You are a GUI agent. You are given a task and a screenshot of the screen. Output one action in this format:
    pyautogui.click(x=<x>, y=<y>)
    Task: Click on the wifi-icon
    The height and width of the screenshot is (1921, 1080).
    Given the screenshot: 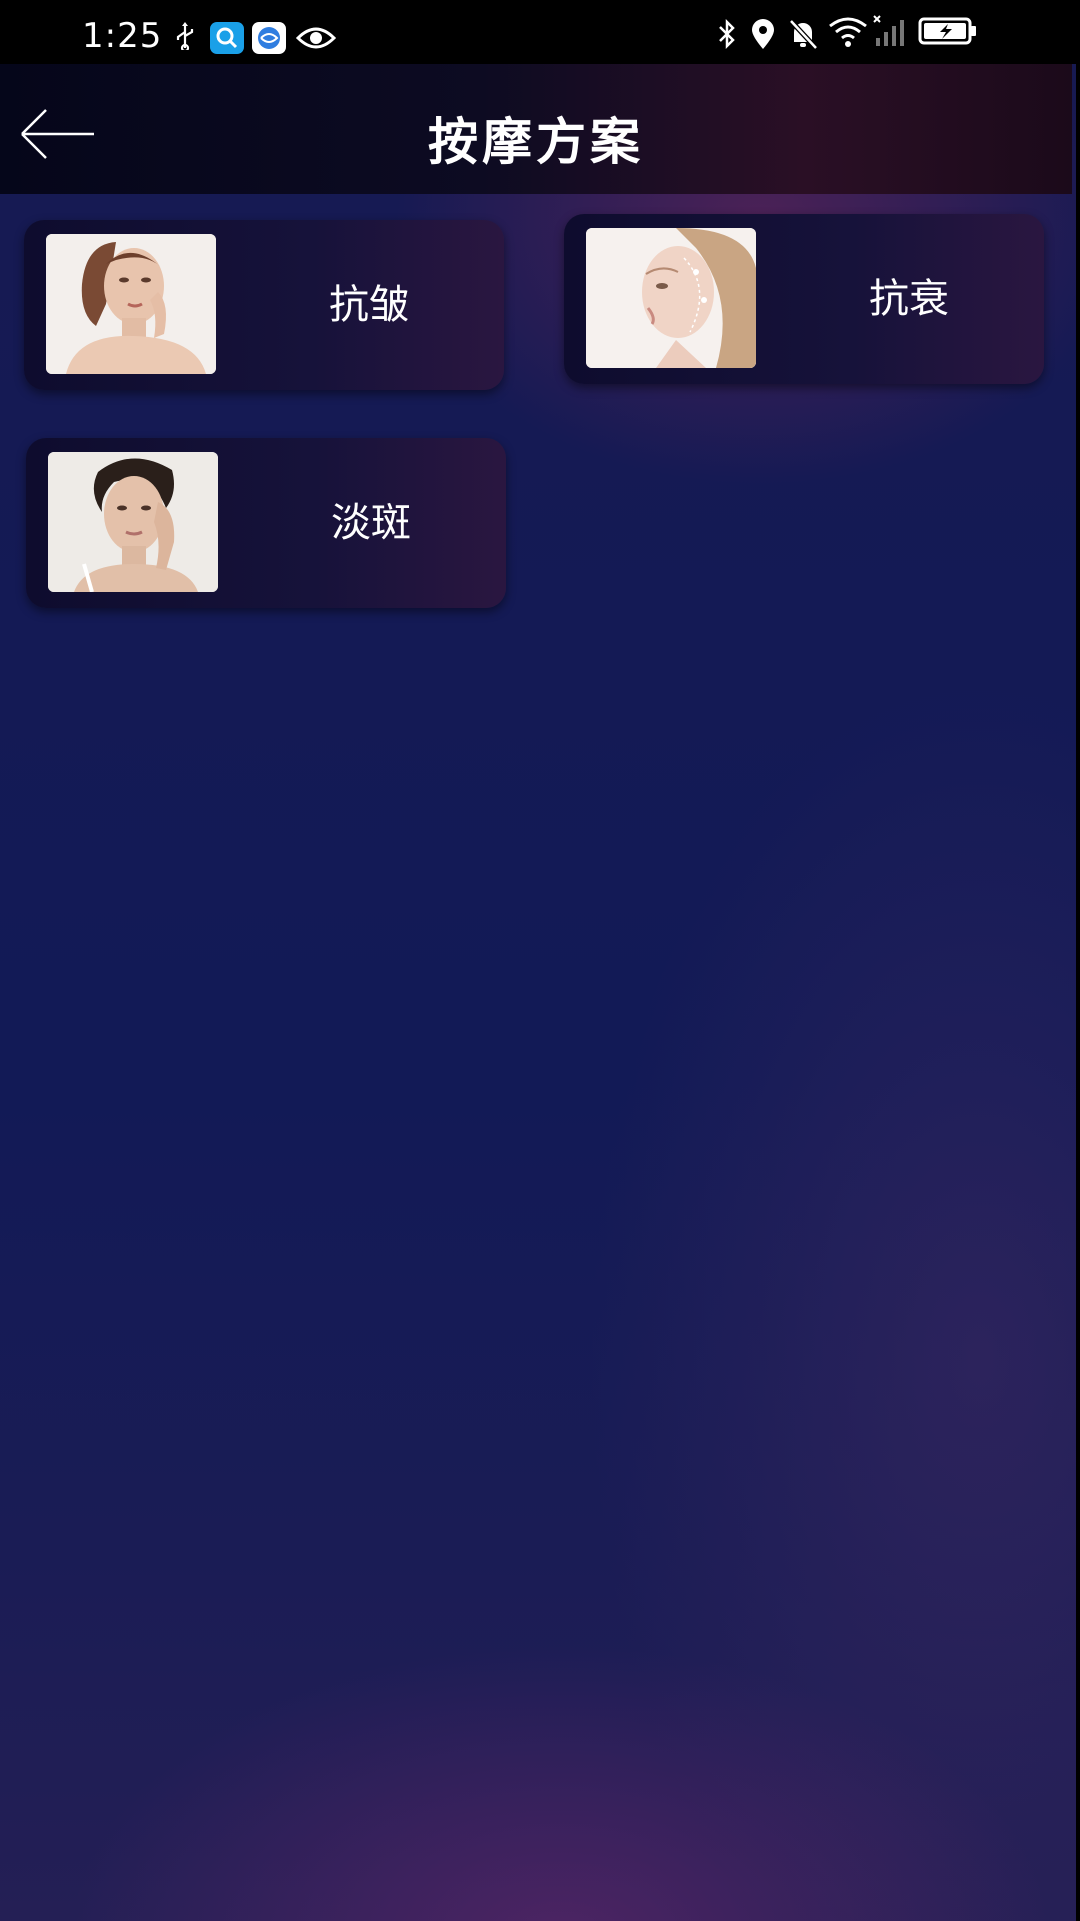 What is the action you would take?
    pyautogui.click(x=848, y=32)
    